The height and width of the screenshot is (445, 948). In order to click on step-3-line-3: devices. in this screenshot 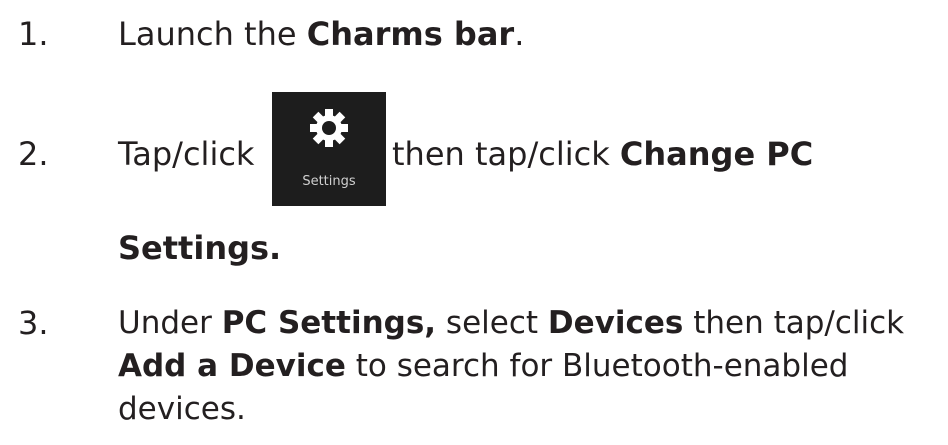, I will do `click(182, 409)`.